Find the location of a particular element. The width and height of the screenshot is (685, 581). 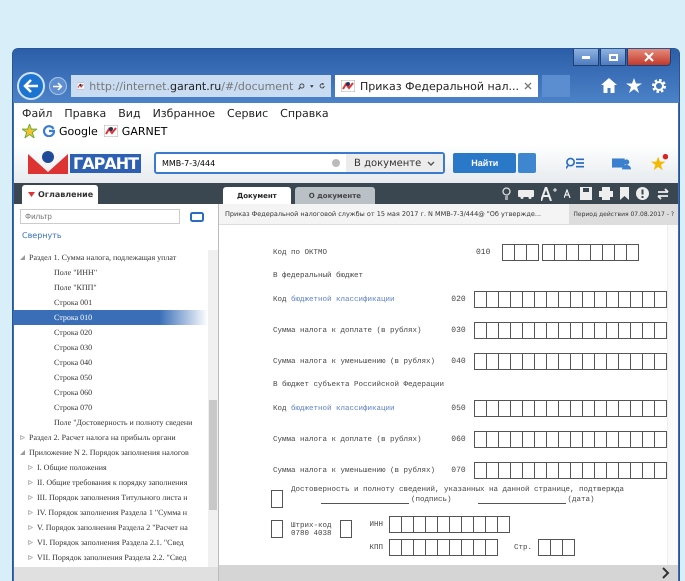

tree-item: VII. Порядок заполнения Раздела 2.2. "Свед is located at coordinates (111, 557).